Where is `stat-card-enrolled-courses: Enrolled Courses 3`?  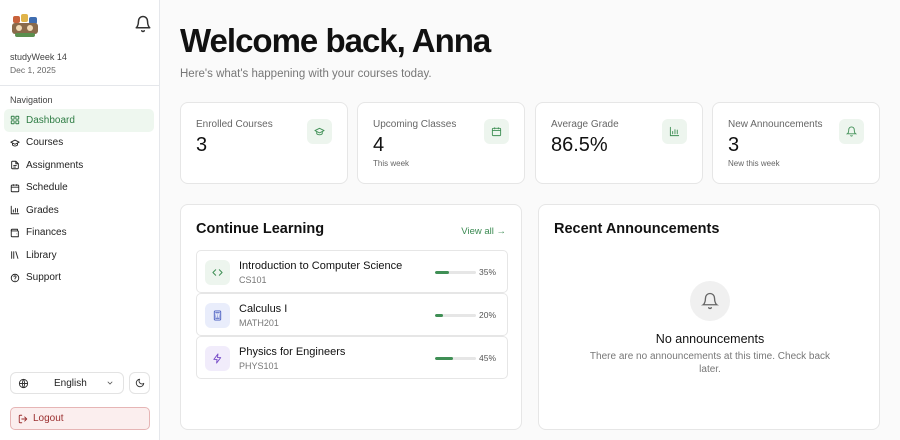
stat-card-enrolled-courses: Enrolled Courses 3 is located at coordinates (264, 143).